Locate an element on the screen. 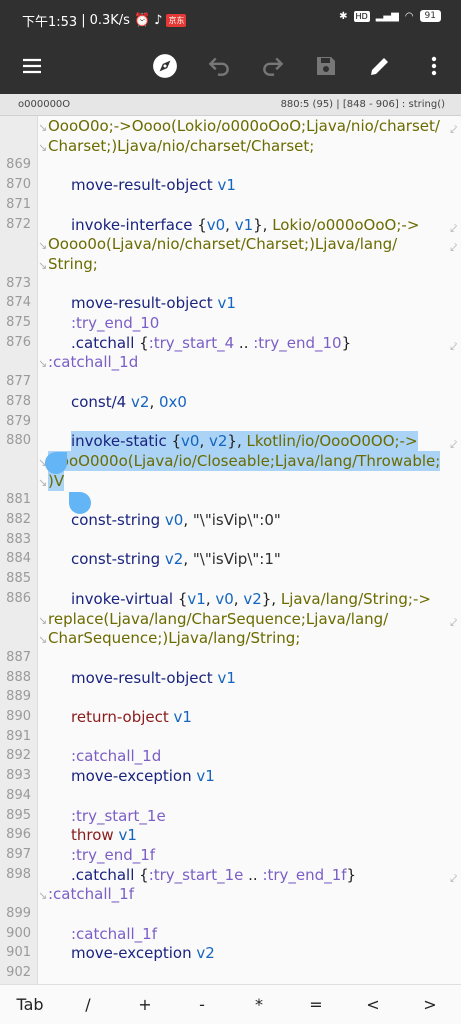 This screenshot has width=461, height=1024. code-token: invoke-virtual is located at coordinates (122, 598).